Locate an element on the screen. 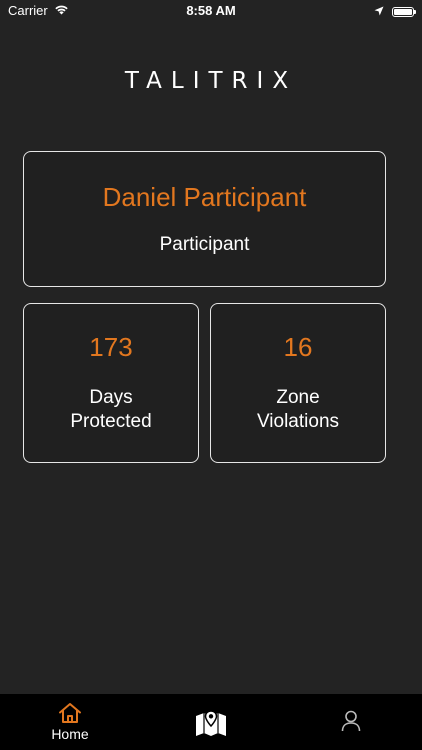  days-protected-label-line2: Protected is located at coordinates (111, 421).